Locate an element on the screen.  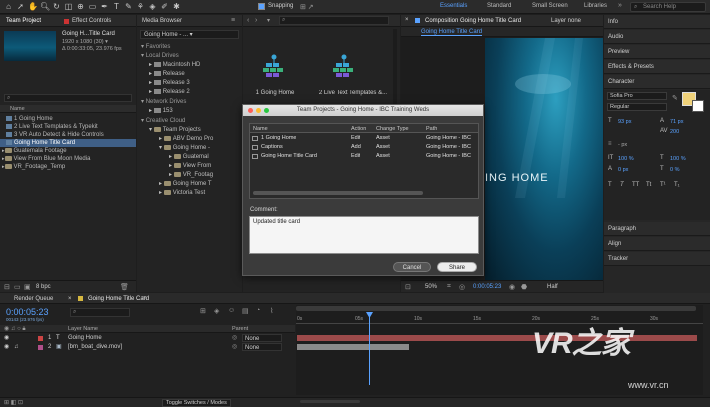
rectangle-tool-icon: ▭ is located at coordinates (92, 6).